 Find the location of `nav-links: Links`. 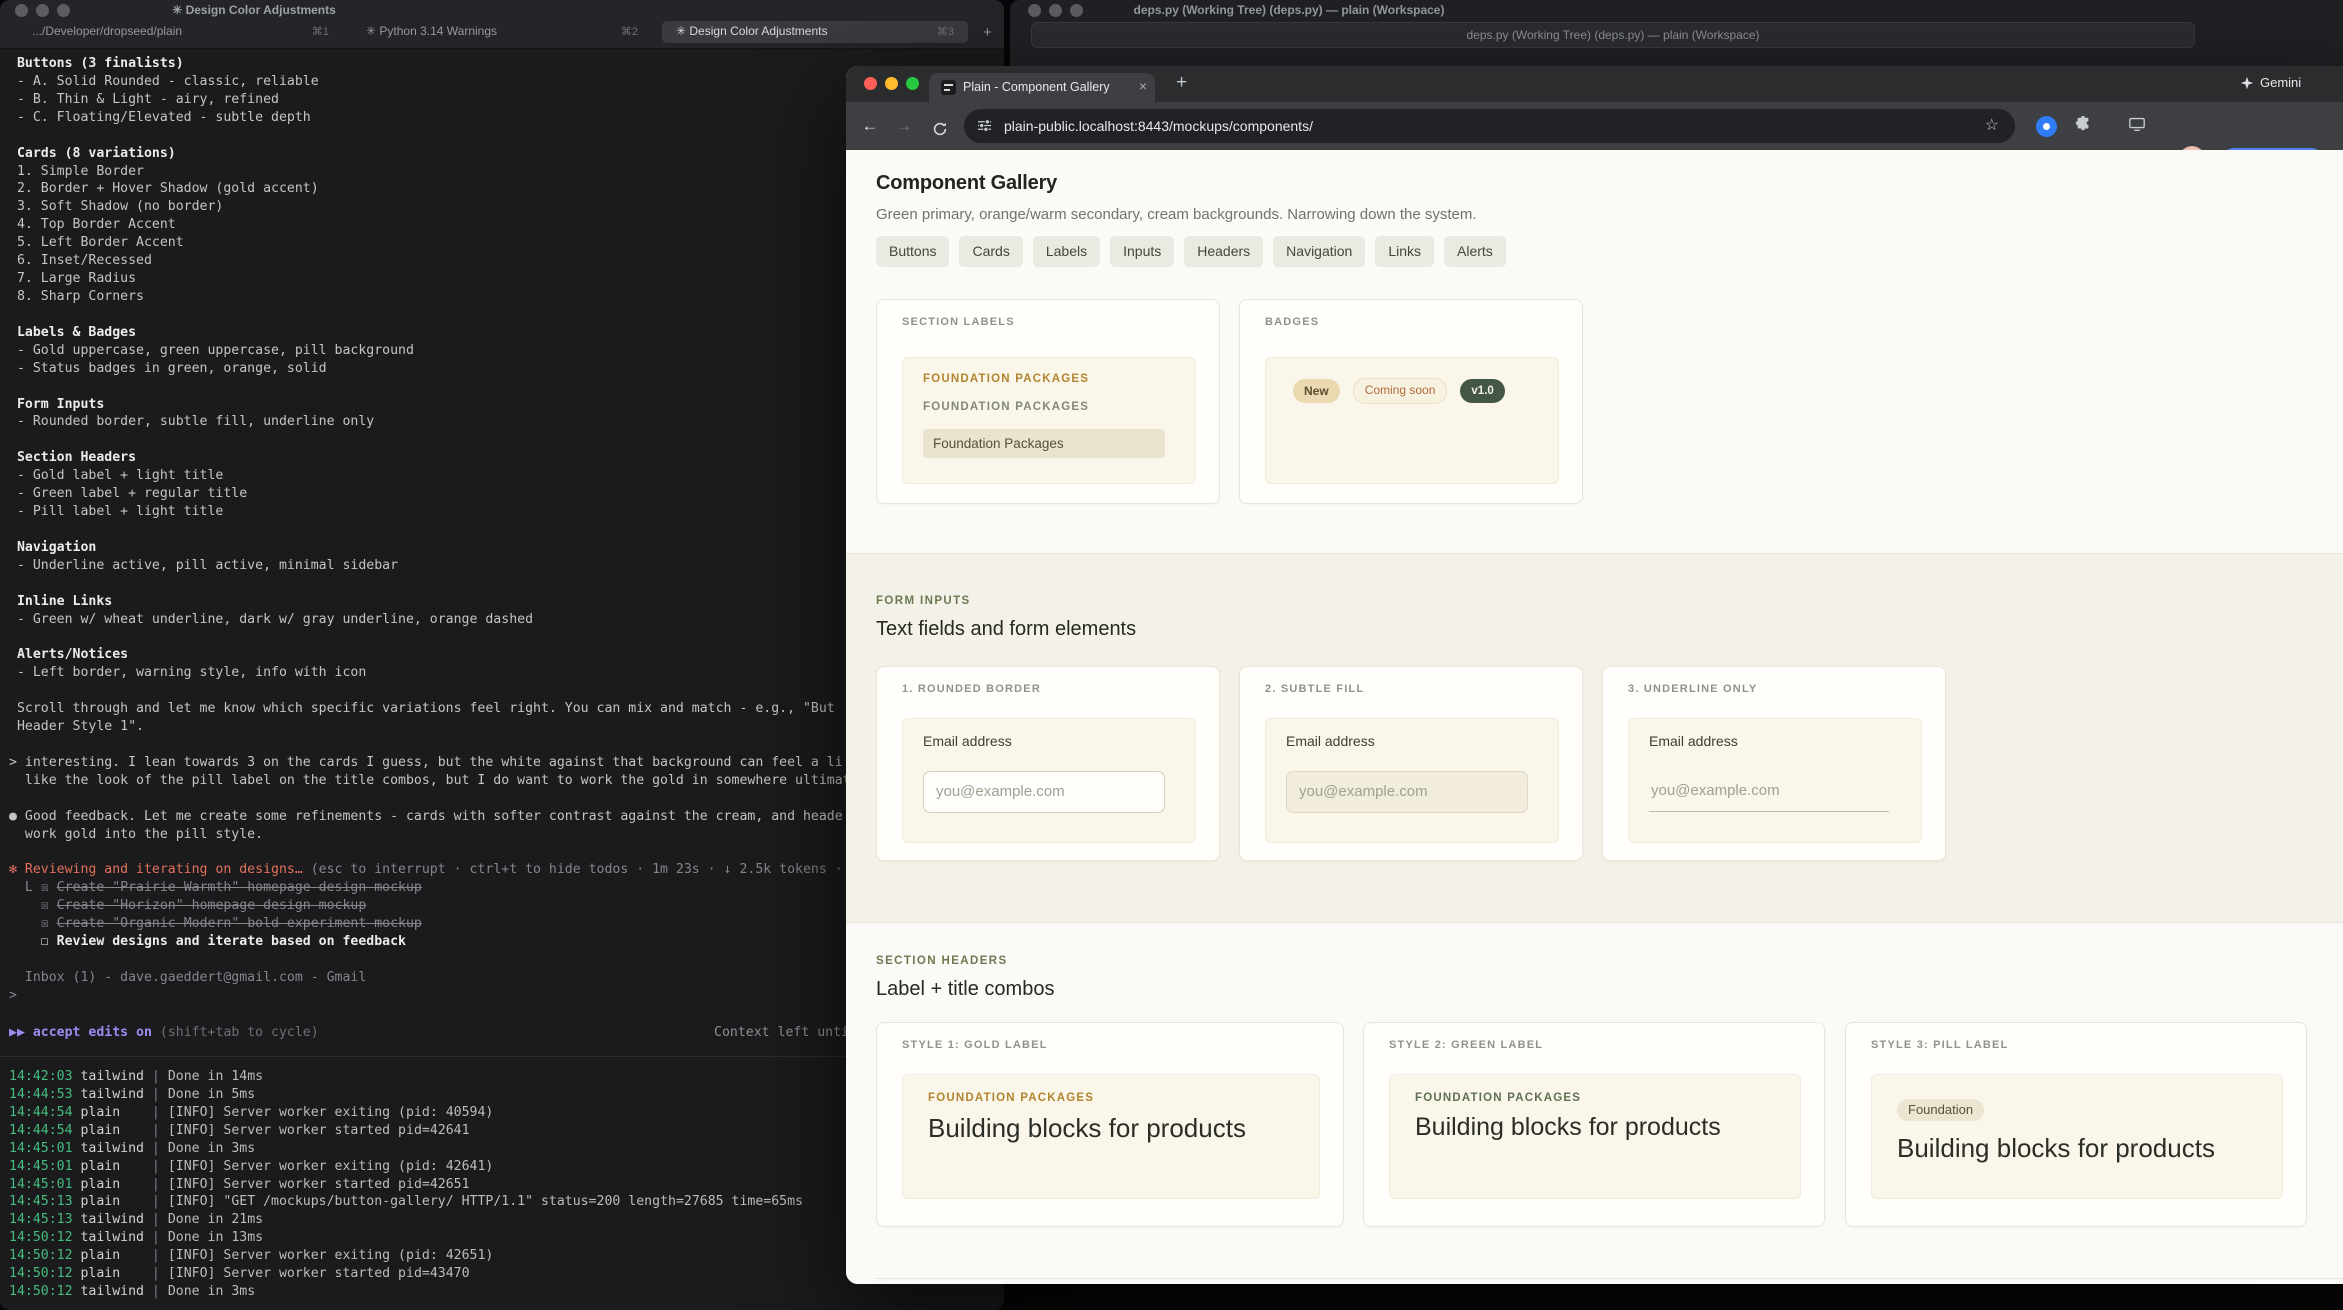

nav-links: Links is located at coordinates (1405, 251).